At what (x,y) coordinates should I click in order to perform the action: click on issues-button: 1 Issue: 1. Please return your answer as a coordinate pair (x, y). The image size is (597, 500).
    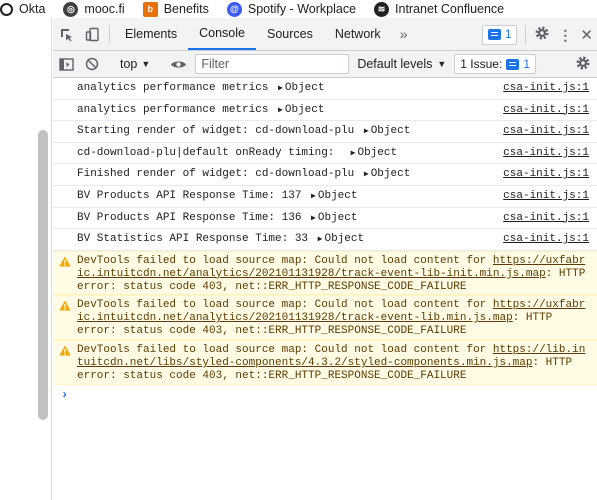
    Looking at the image, I should click on (495, 64).